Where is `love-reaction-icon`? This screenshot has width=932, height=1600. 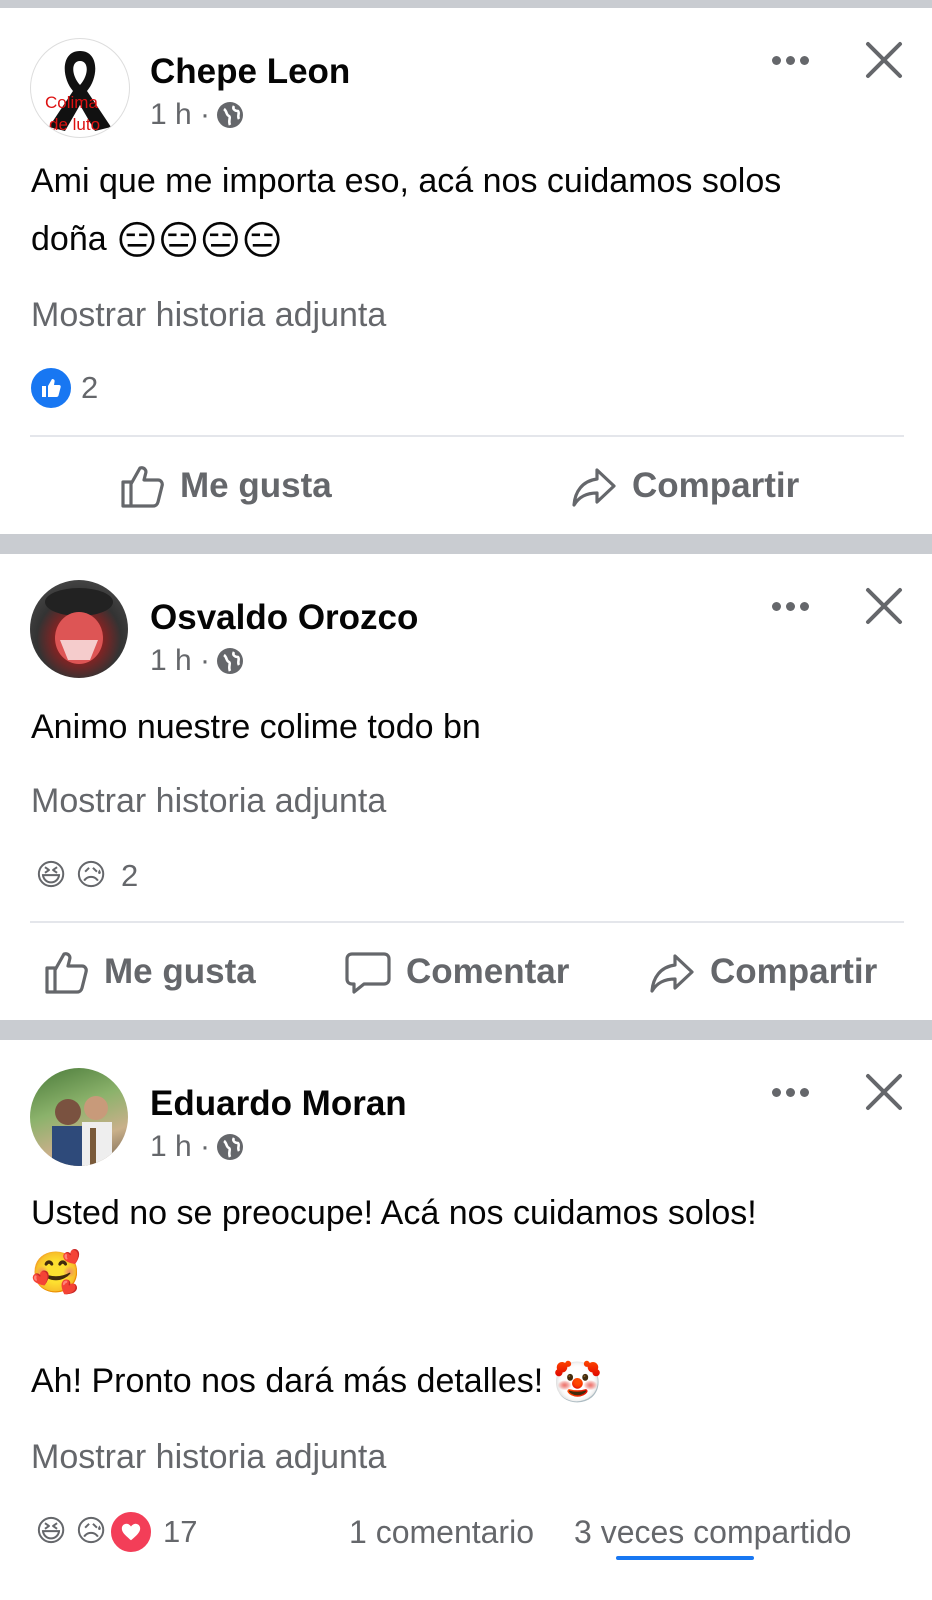 love-reaction-icon is located at coordinates (131, 1532).